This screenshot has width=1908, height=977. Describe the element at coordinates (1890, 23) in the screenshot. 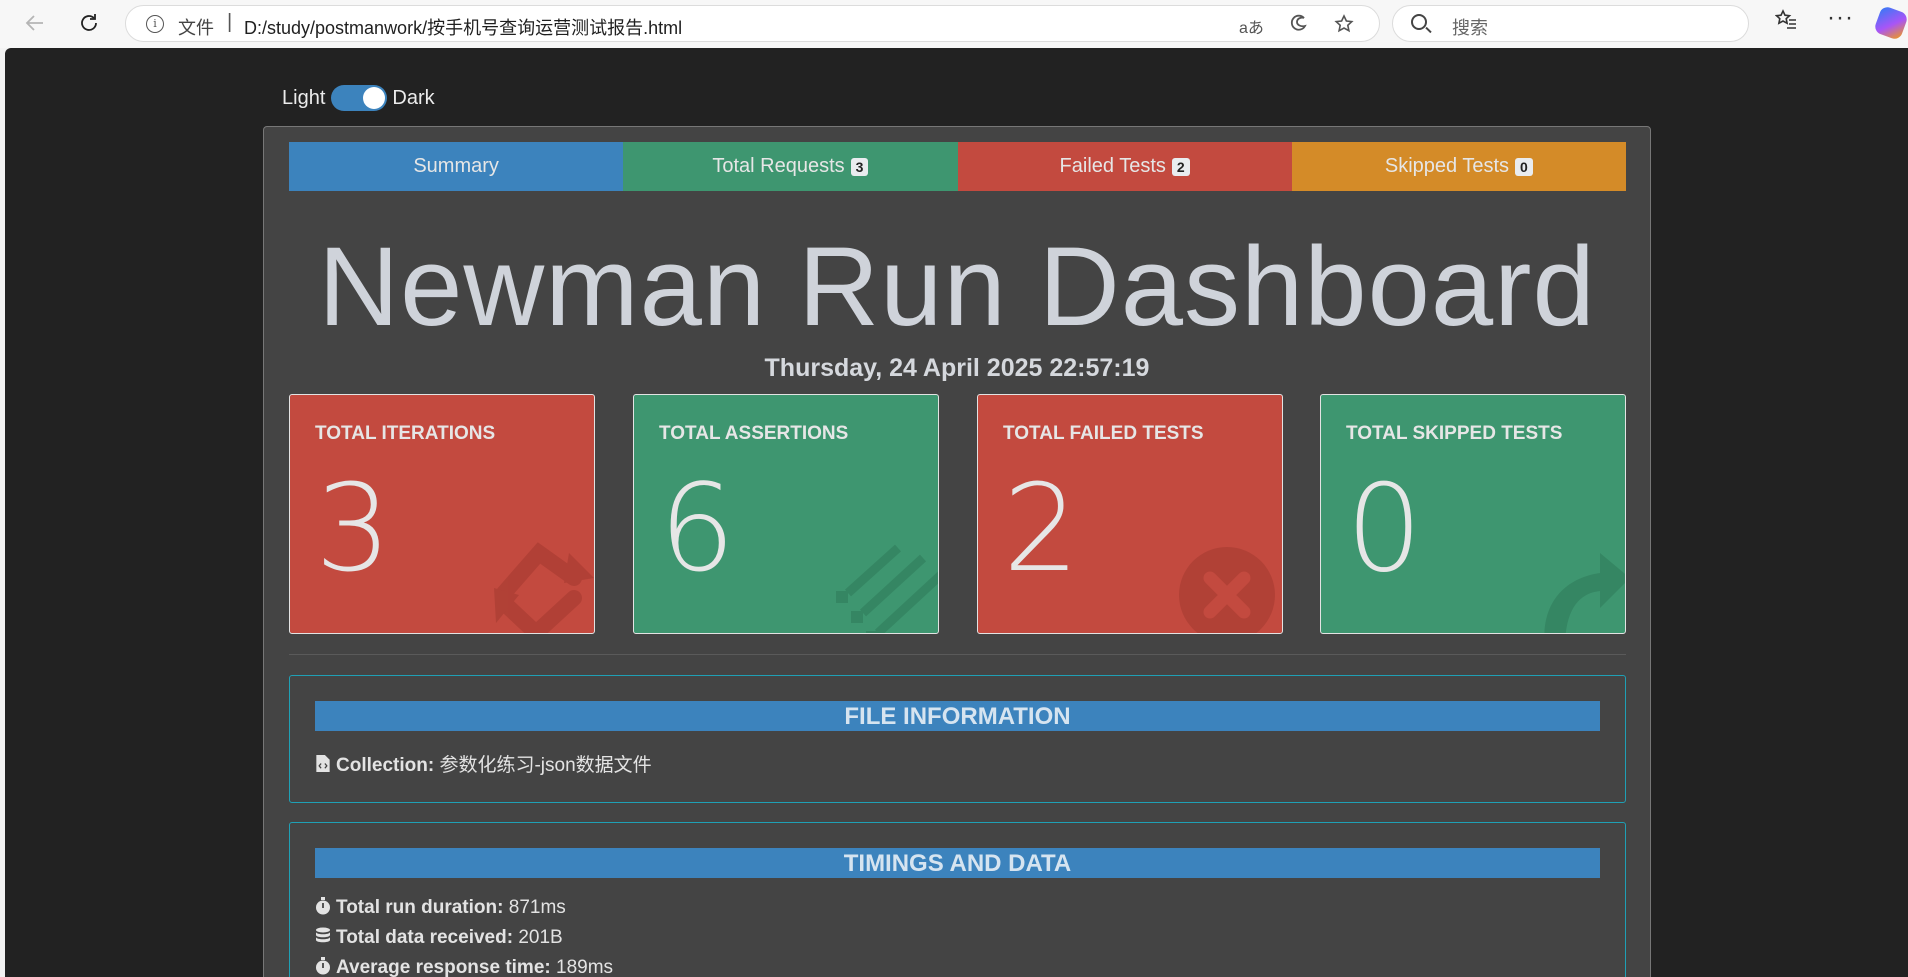

I see `copilot-icon` at that location.